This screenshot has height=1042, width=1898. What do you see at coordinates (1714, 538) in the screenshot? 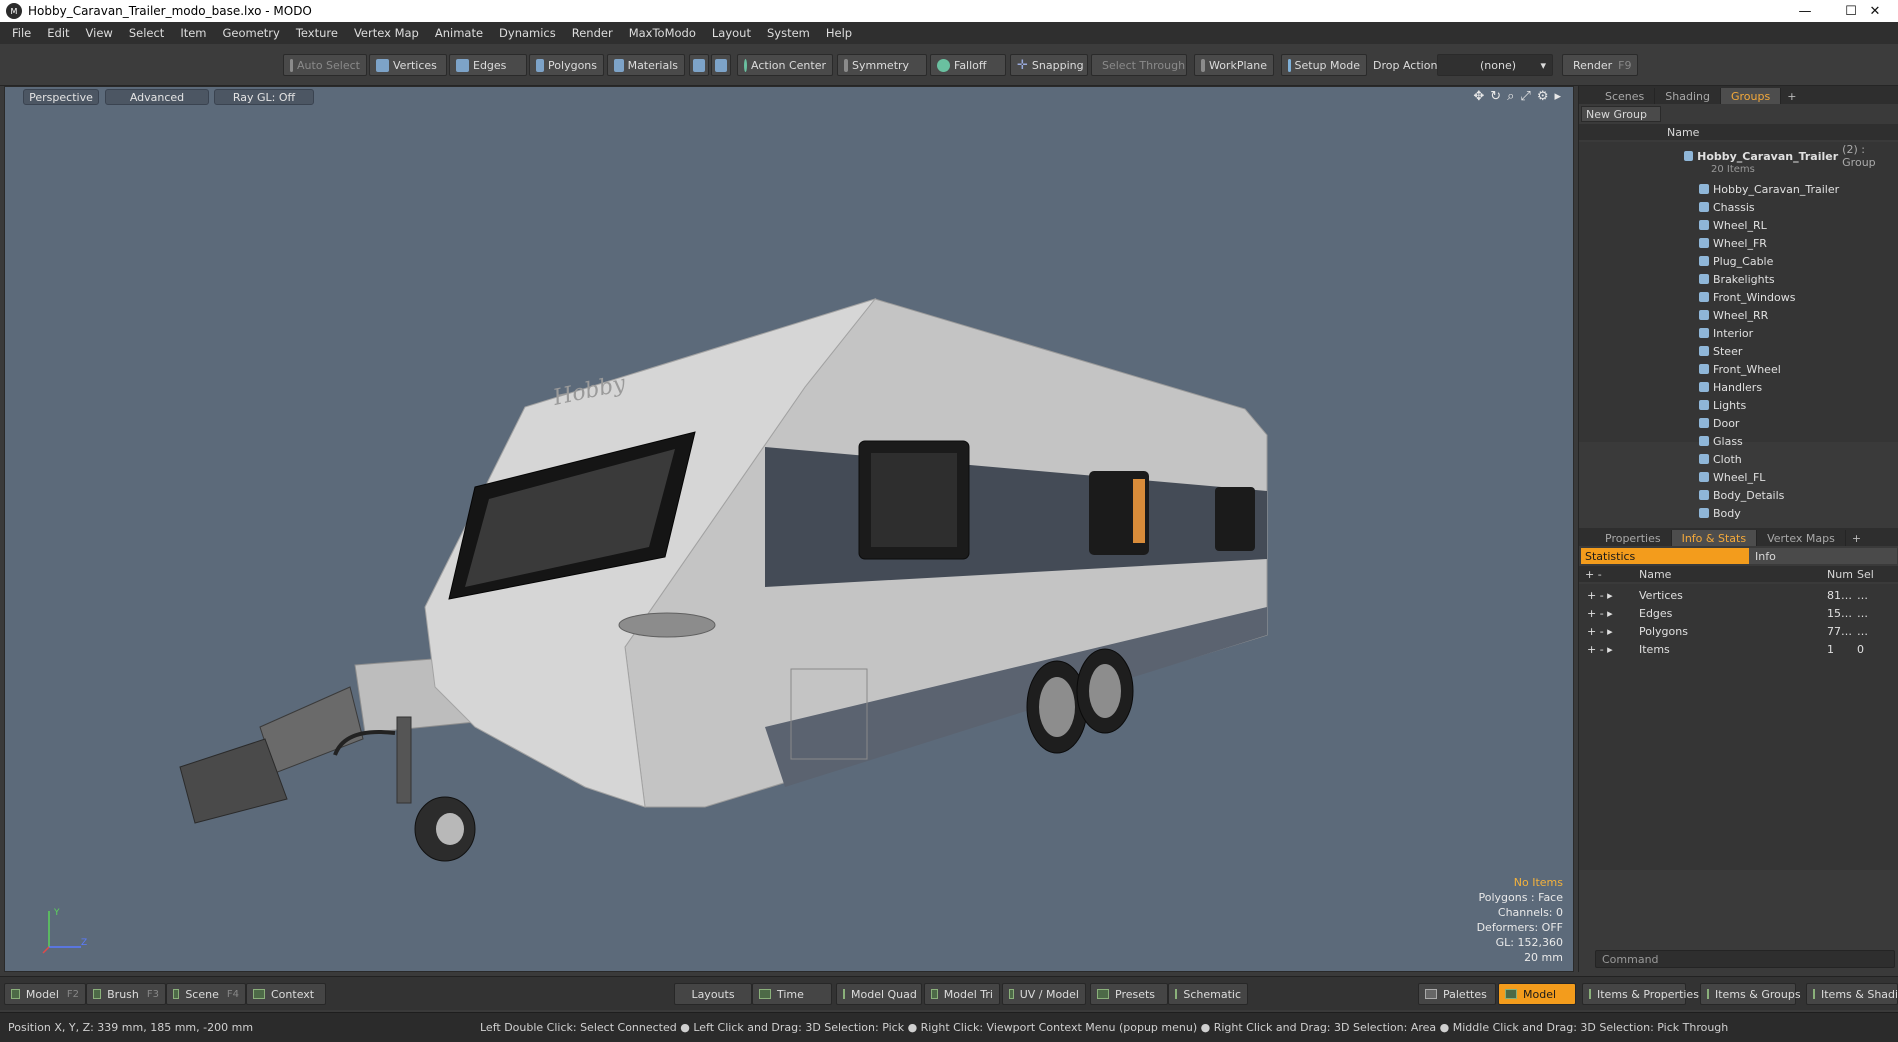
I see `tab-info-stats: Info & Stats` at bounding box center [1714, 538].